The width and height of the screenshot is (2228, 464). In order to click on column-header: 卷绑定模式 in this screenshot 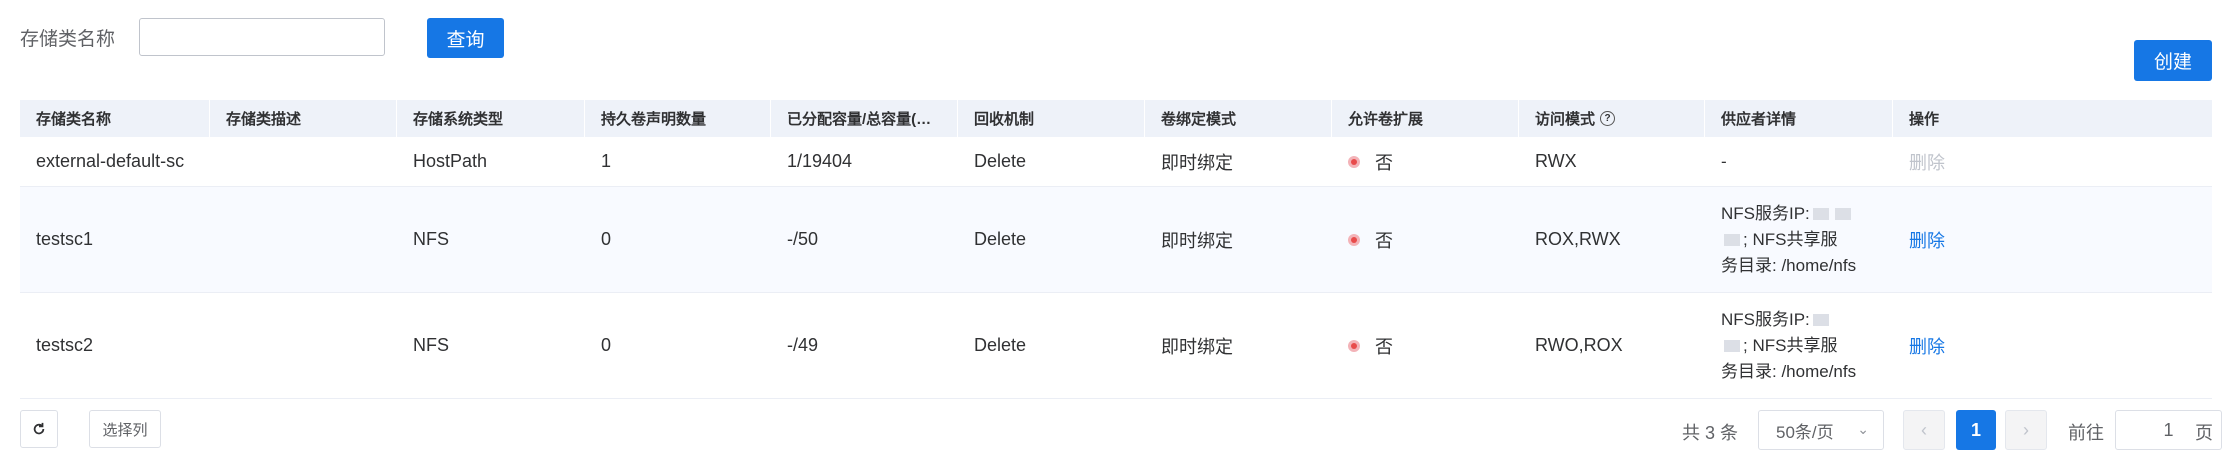, I will do `click(1238, 118)`.